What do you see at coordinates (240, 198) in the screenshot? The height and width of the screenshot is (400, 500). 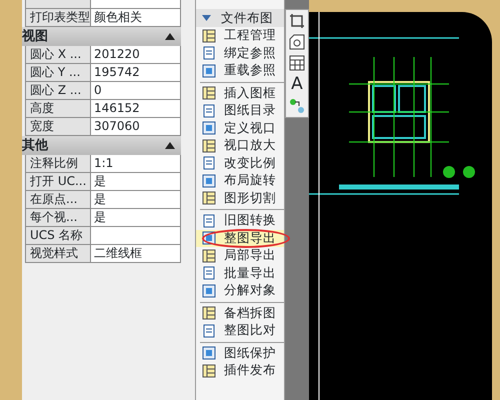 I see `menu-item: 图形切割` at bounding box center [240, 198].